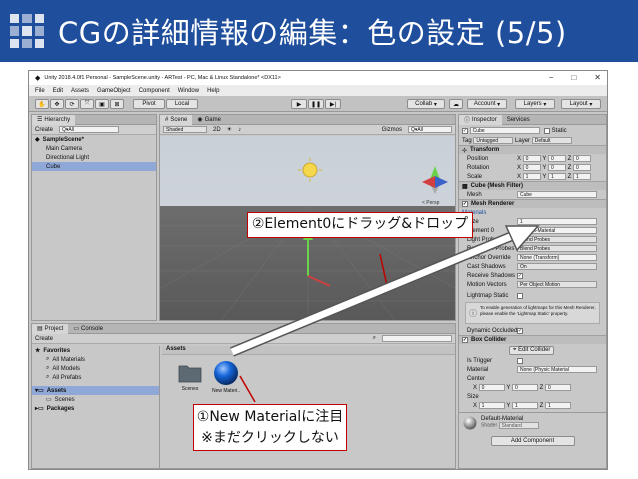 The image size is (638, 479). I want to click on menu-component: Component, so click(154, 91).